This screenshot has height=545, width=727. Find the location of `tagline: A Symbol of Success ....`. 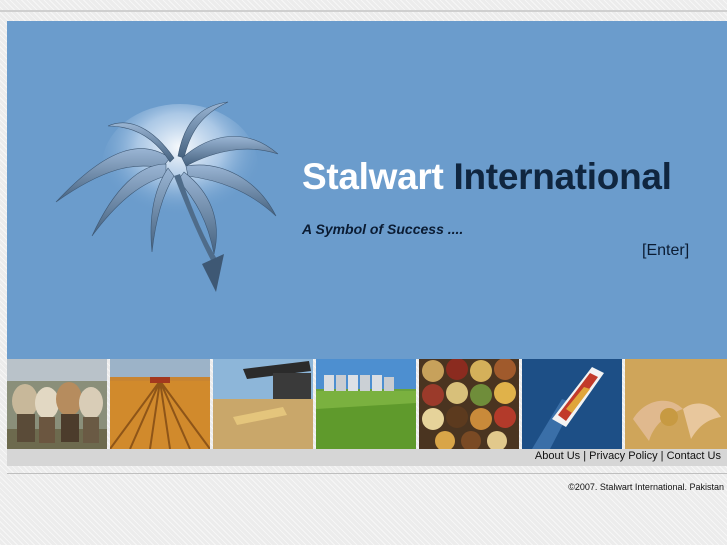

tagline: A Symbol of Success .... is located at coordinates (383, 229).